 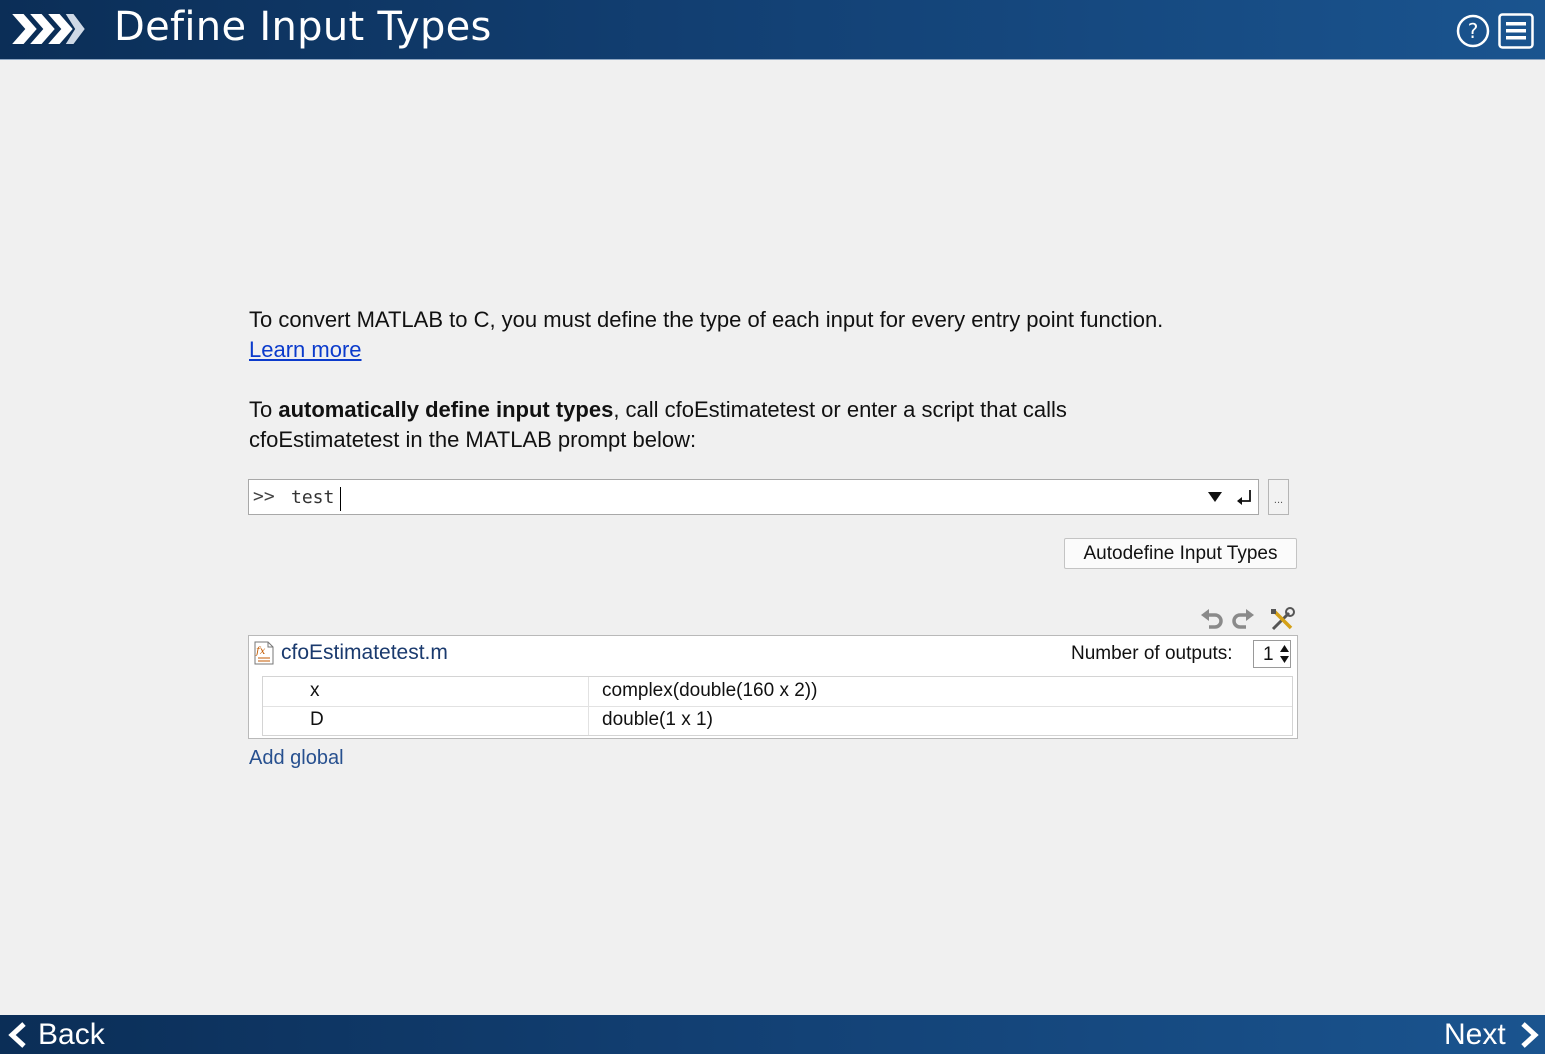 I want to click on help-circle-icon: ?, so click(x=1473, y=31).